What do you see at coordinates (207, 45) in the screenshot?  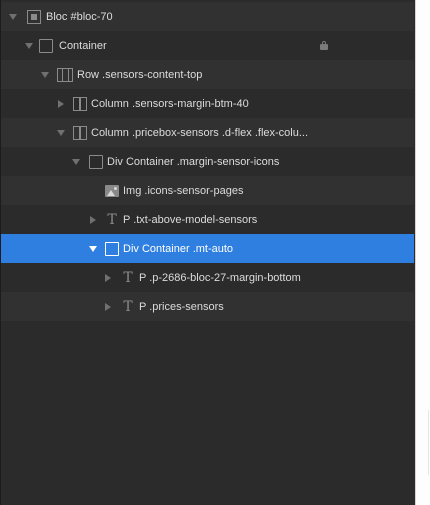 I see `tree-item-container: Container` at bounding box center [207, 45].